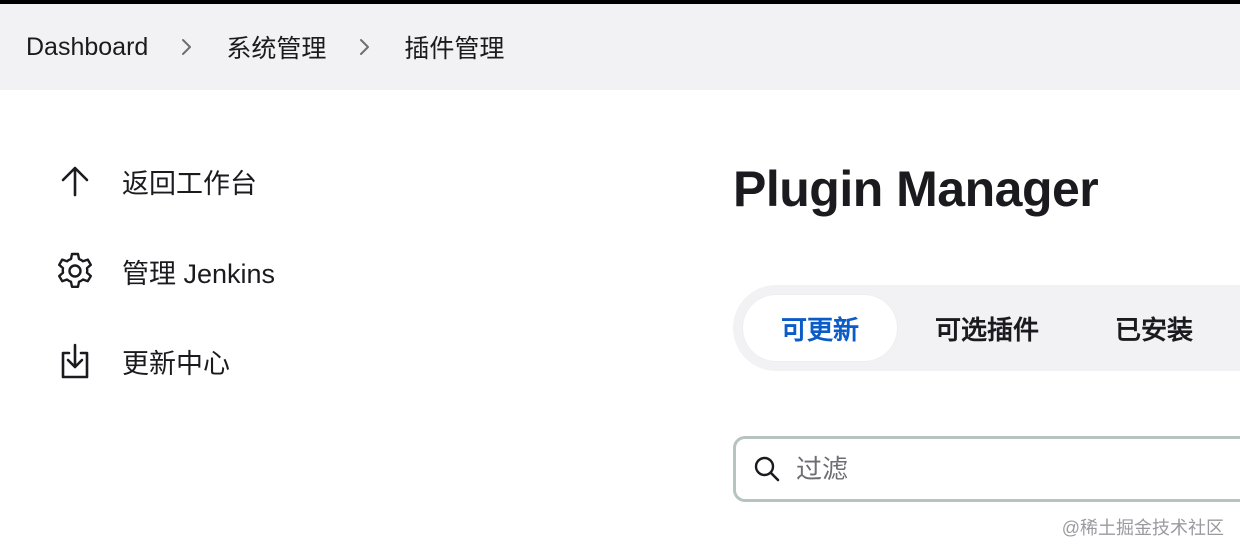 The width and height of the screenshot is (1240, 554). I want to click on sidebar-item-back-to-dashboard: 返回工作台, so click(252, 181).